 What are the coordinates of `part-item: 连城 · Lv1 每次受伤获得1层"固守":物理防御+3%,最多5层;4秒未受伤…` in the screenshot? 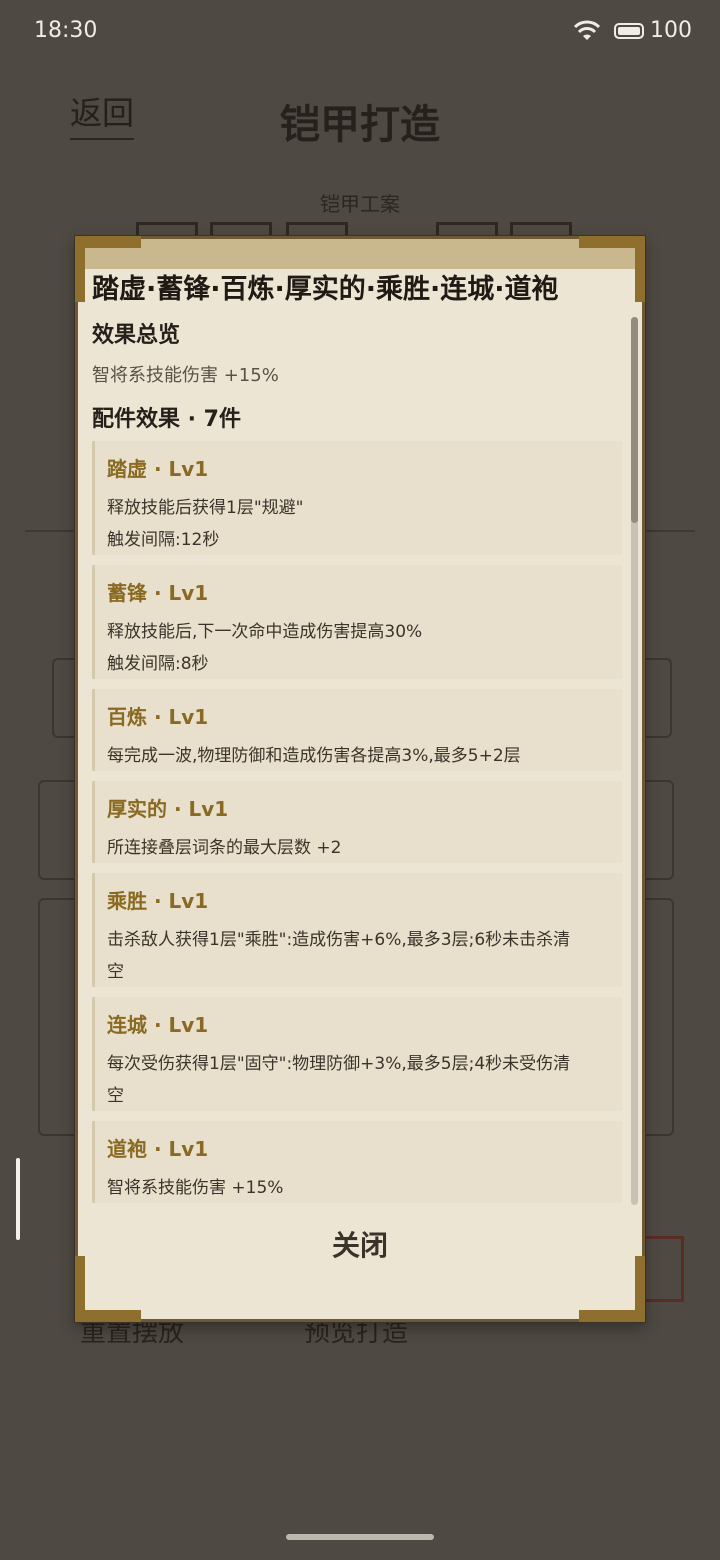 It's located at (357, 1054).